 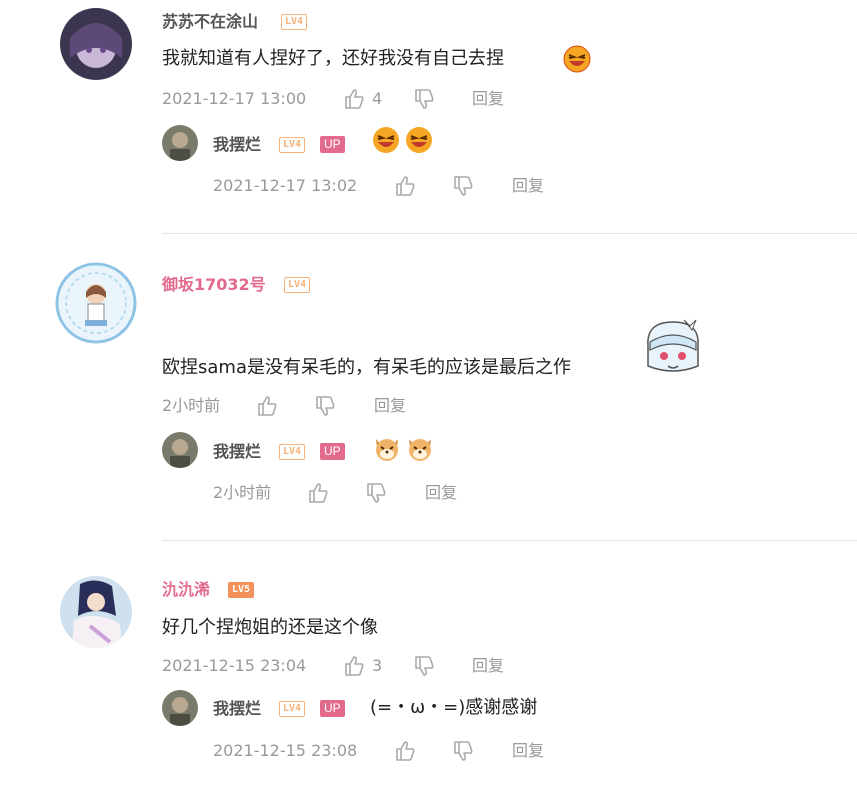 I want to click on username: 御坂17032号, so click(x=214, y=285).